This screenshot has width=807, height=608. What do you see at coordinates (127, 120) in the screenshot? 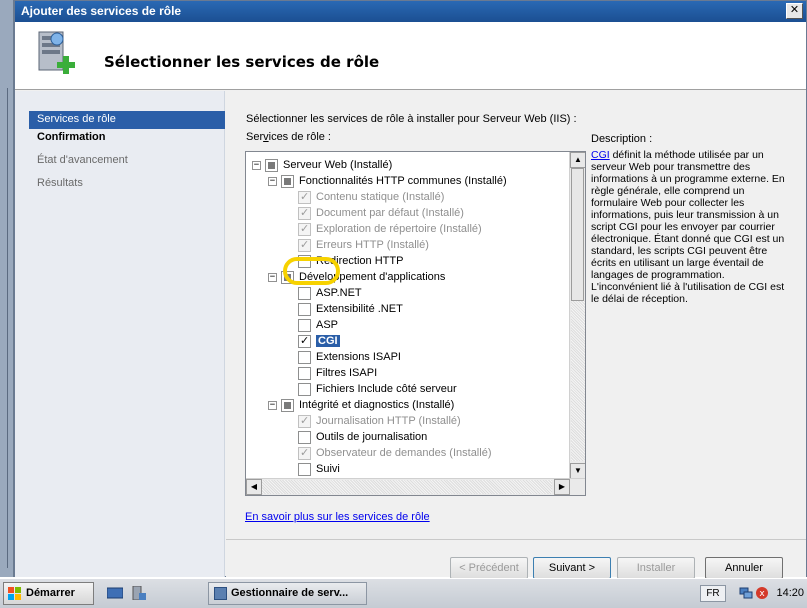
I see `nav-item-services: Services de rôle` at bounding box center [127, 120].